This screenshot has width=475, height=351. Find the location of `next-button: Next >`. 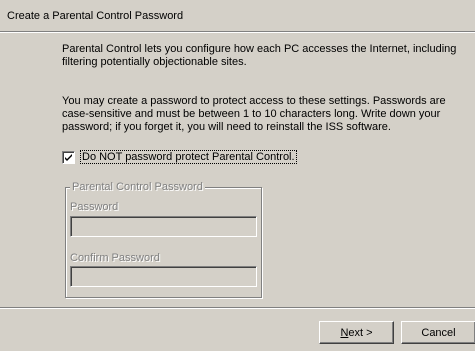

next-button: Next > is located at coordinates (356, 332).